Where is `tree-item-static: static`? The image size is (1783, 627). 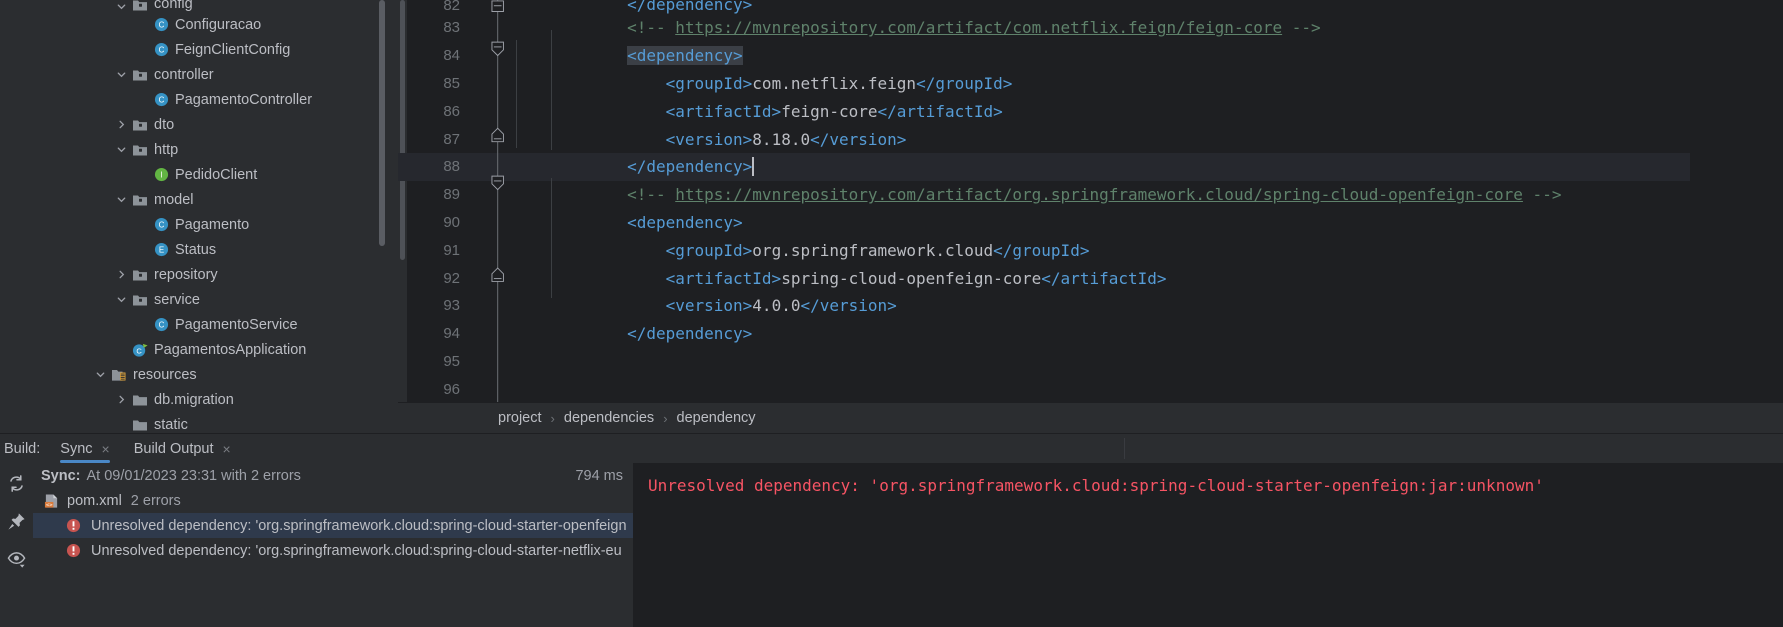 tree-item-static: static is located at coordinates (199, 422).